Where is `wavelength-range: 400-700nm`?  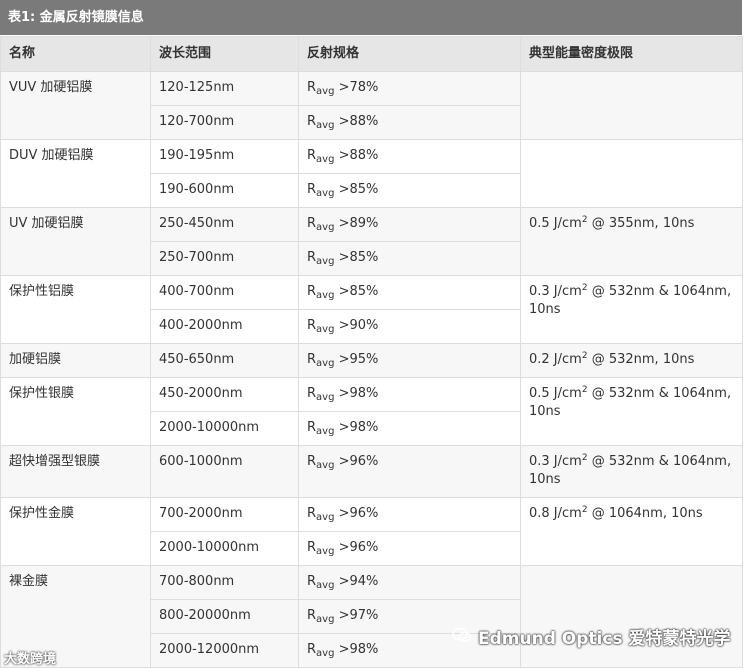
wavelength-range: 400-700nm is located at coordinates (224, 292).